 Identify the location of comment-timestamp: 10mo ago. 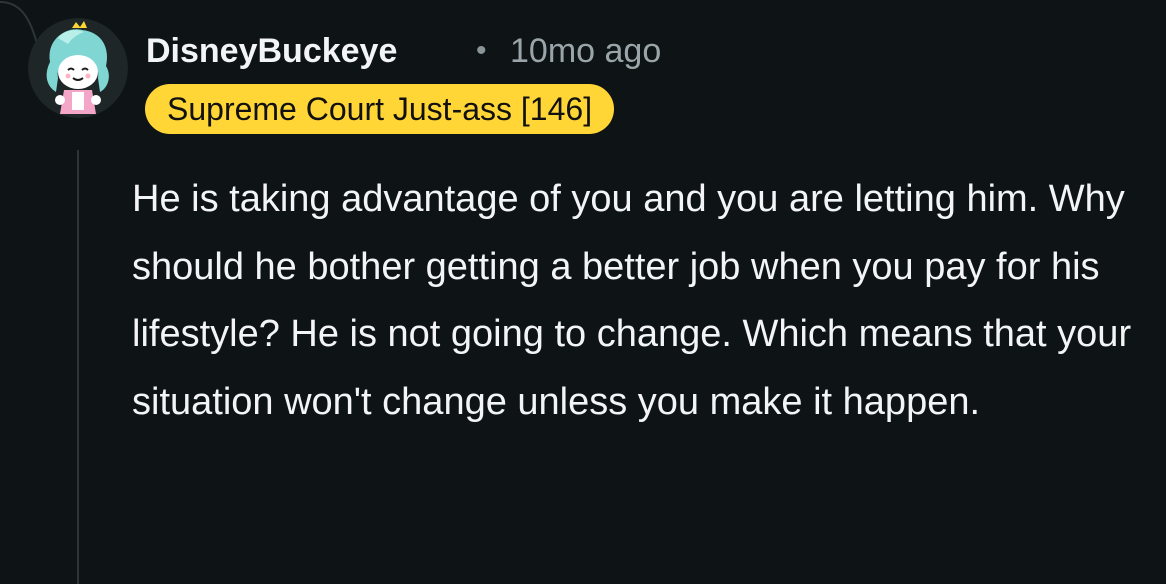
(585, 51).